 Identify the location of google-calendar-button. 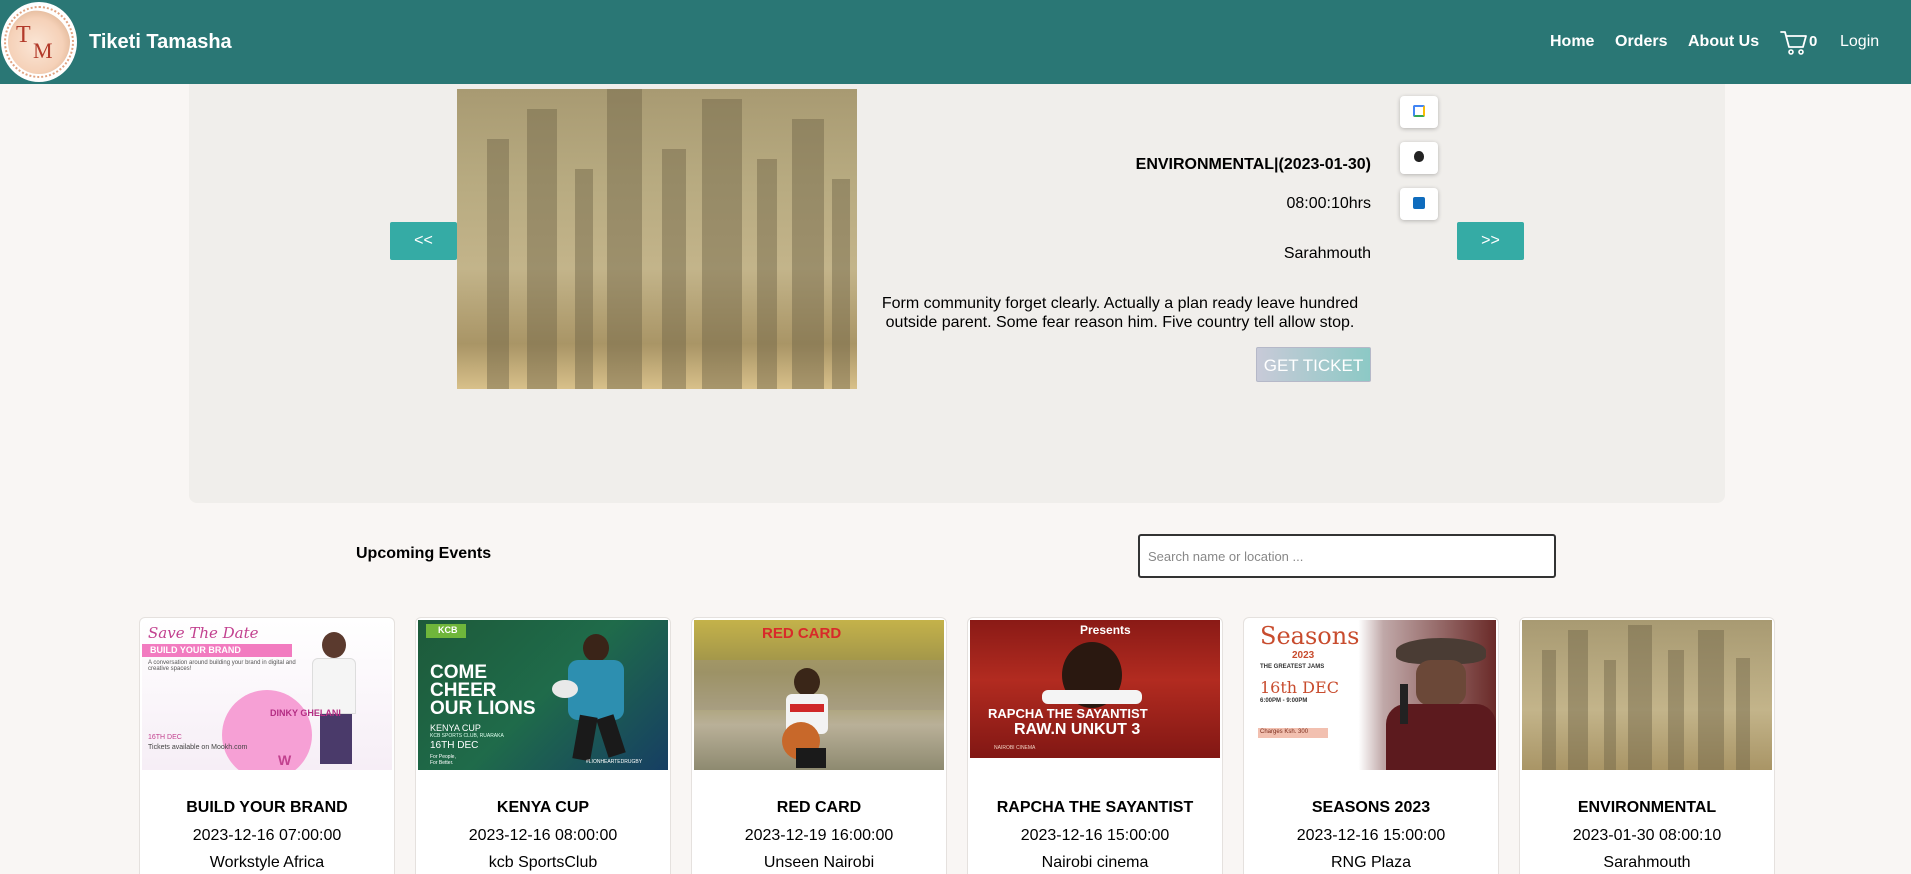
(1419, 112).